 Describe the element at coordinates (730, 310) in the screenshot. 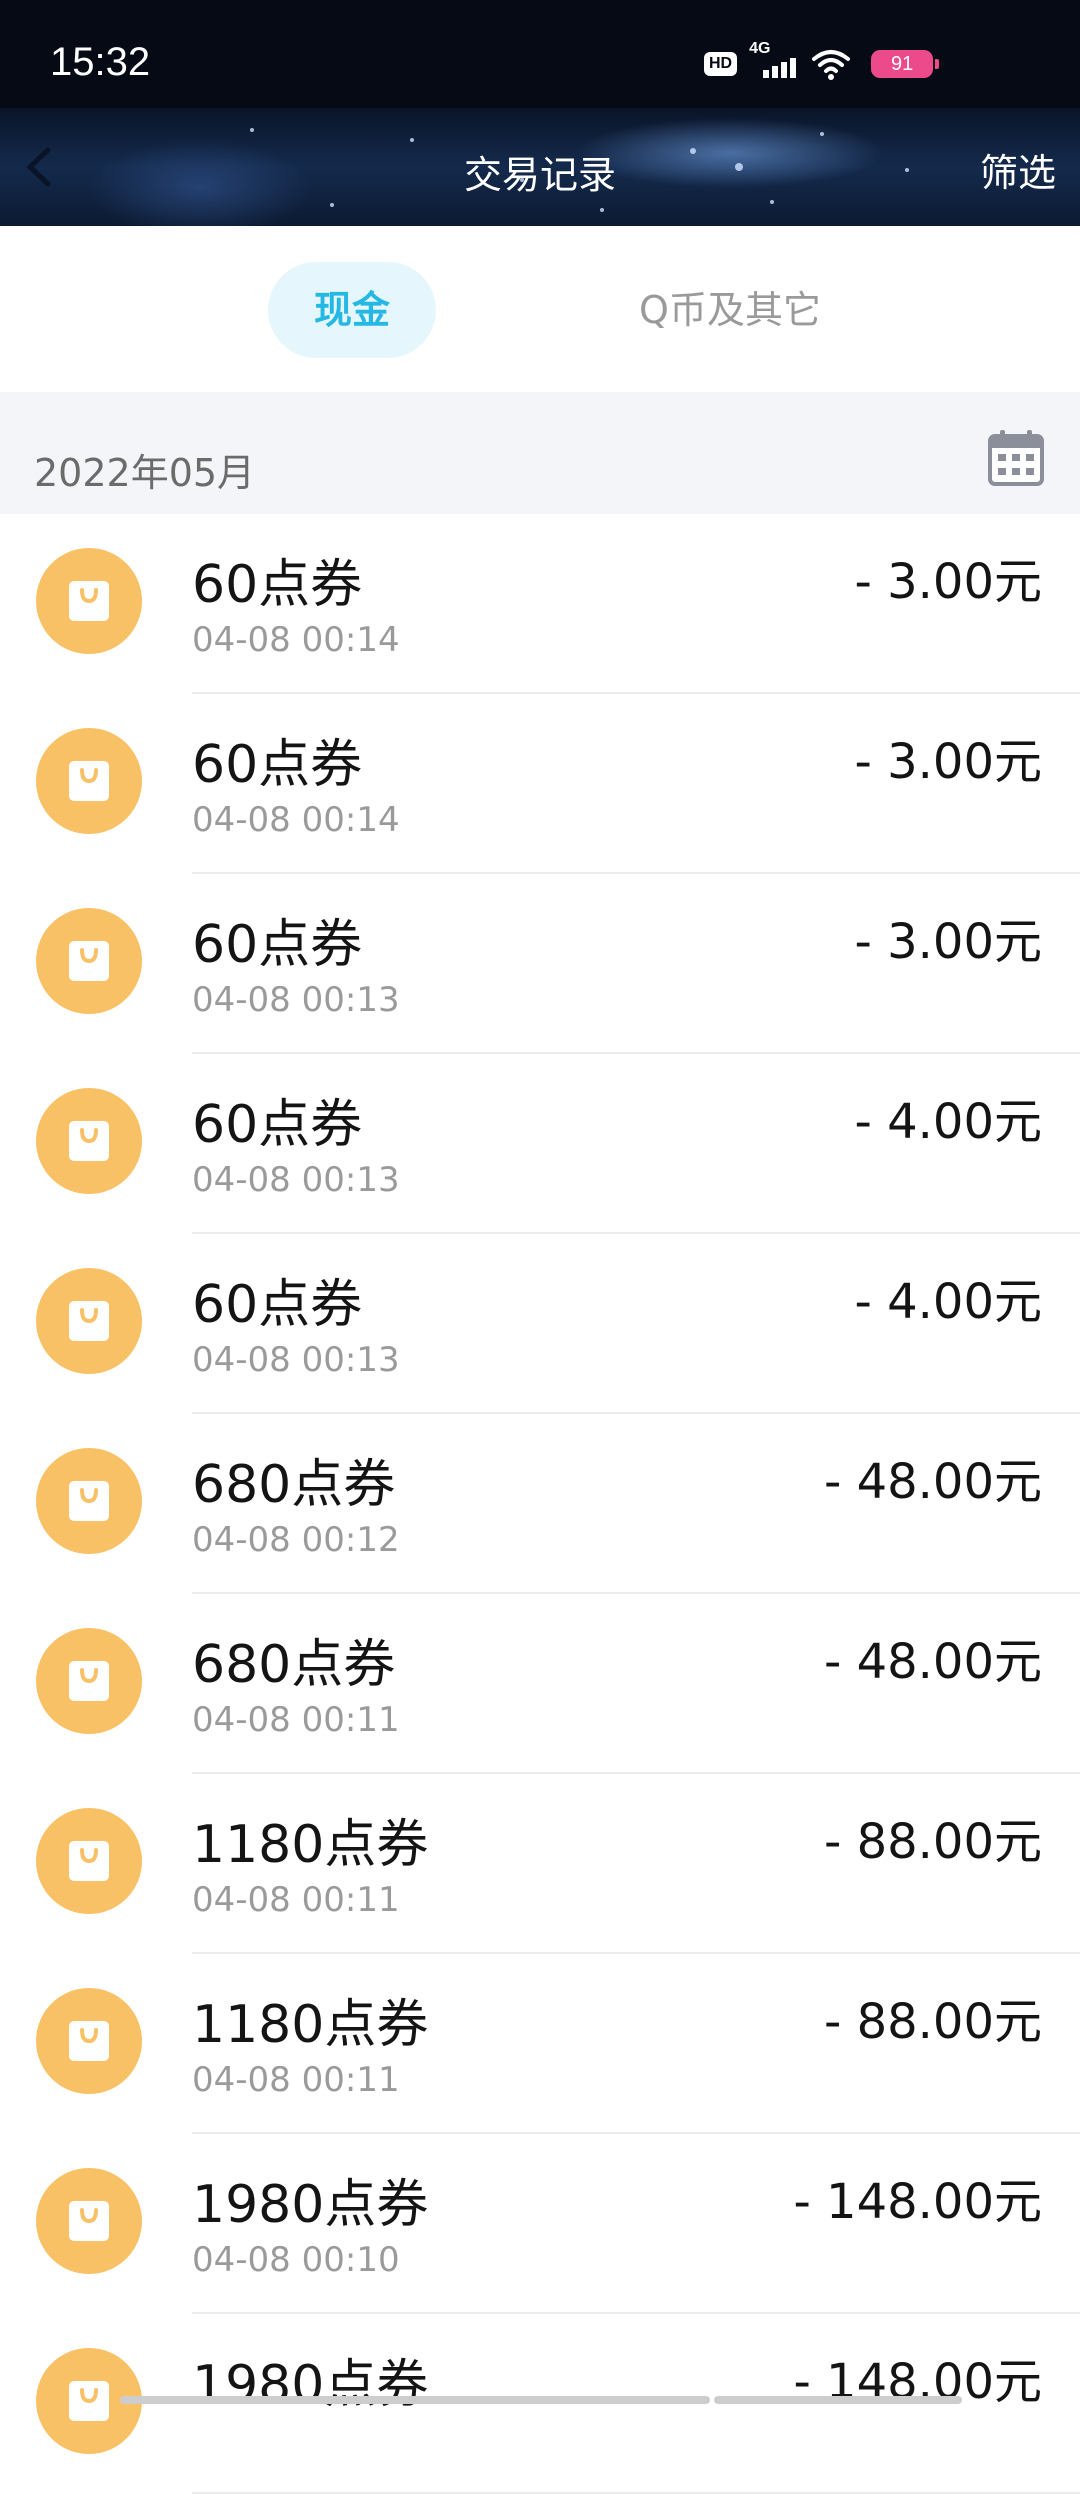

I see `tab-qcoin-other: Q币及其它` at that location.